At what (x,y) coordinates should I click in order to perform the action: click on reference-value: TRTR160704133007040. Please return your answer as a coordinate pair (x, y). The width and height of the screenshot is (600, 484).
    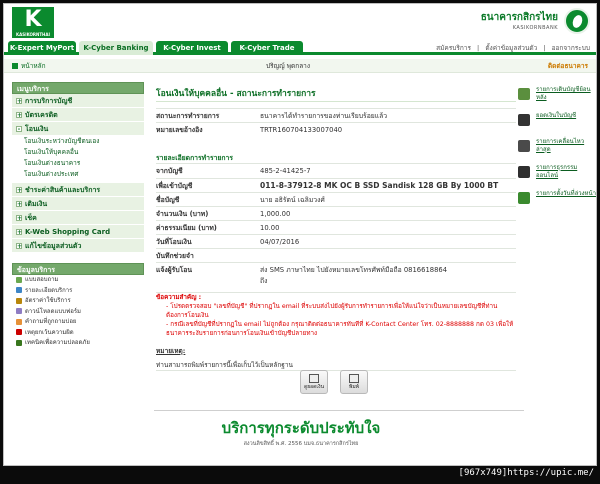
    Looking at the image, I should click on (301, 130).